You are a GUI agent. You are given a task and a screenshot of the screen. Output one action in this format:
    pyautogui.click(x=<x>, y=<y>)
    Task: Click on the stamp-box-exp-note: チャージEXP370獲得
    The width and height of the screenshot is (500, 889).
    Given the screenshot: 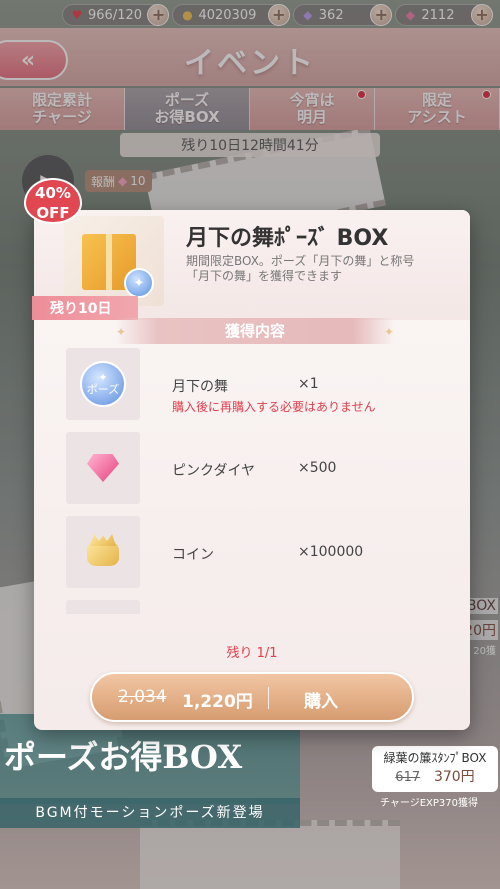 What is the action you would take?
    pyautogui.click(x=429, y=803)
    